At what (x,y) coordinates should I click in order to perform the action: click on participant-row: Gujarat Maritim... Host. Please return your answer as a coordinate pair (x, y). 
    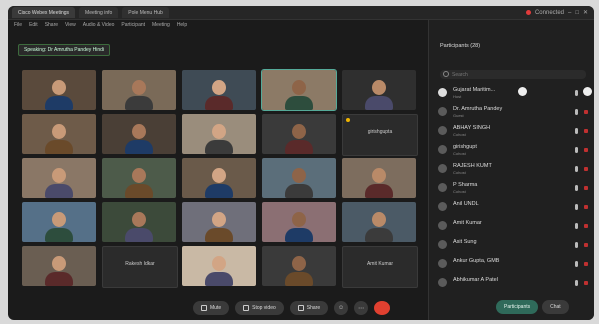
    Looking at the image, I should click on (514, 93).